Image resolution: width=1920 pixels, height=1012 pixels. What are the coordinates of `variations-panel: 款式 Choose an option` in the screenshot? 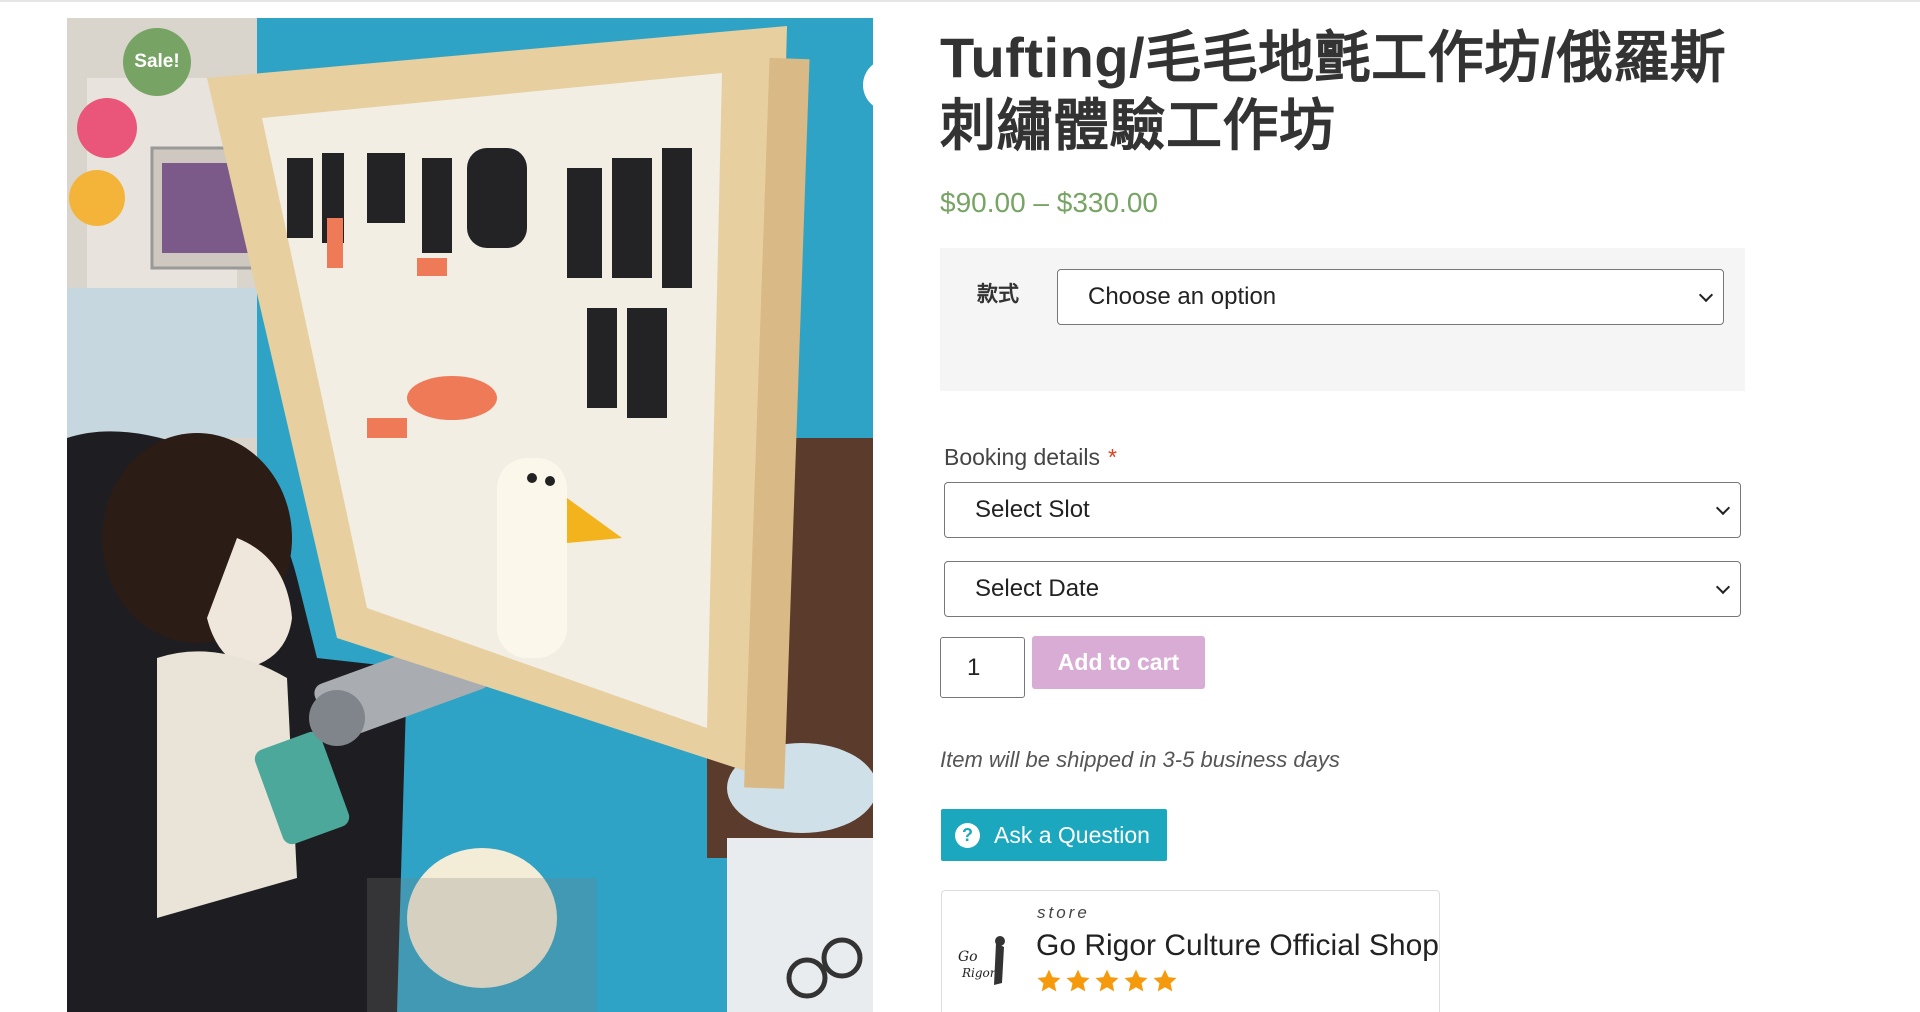 It's located at (1342, 319).